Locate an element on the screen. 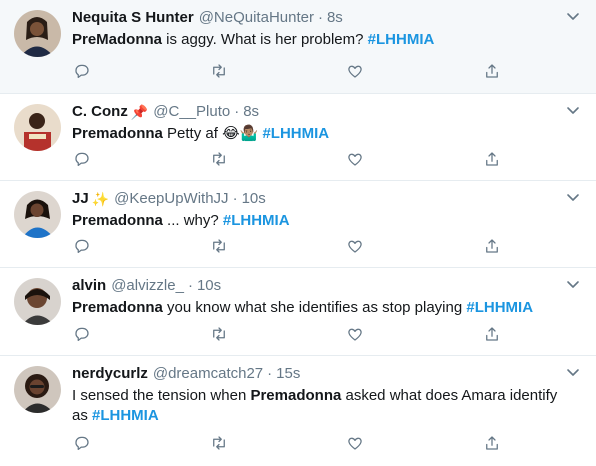 This screenshot has height=466, width=596. display-name: nerdycurlz is located at coordinates (110, 374).